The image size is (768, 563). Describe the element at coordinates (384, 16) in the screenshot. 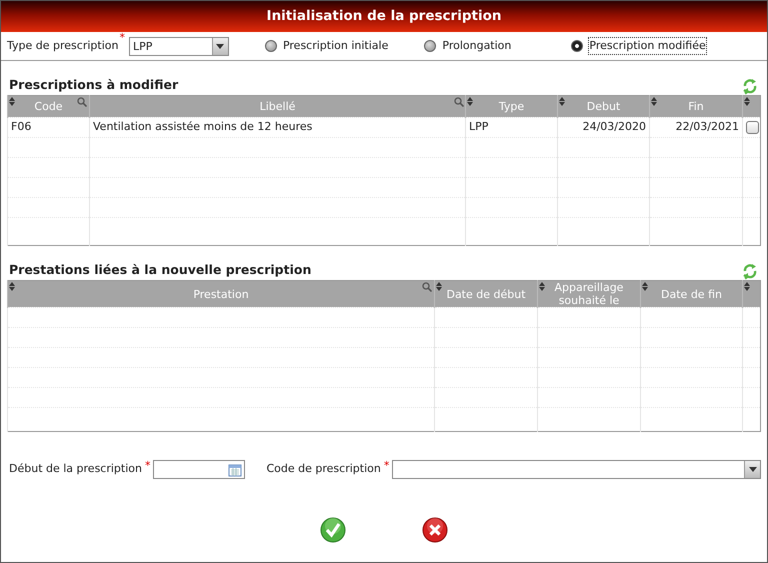

I see `window-title: Initialisation de la prescription` at that location.